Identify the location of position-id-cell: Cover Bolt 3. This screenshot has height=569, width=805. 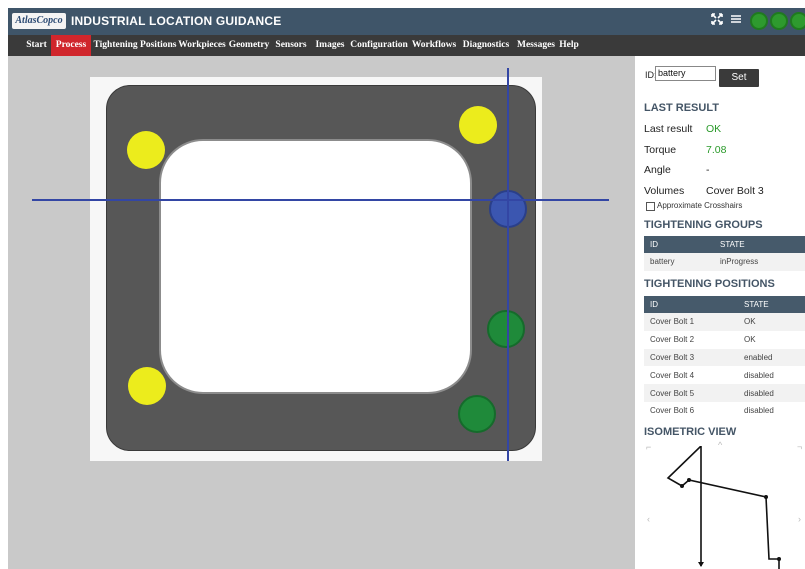
(691, 357).